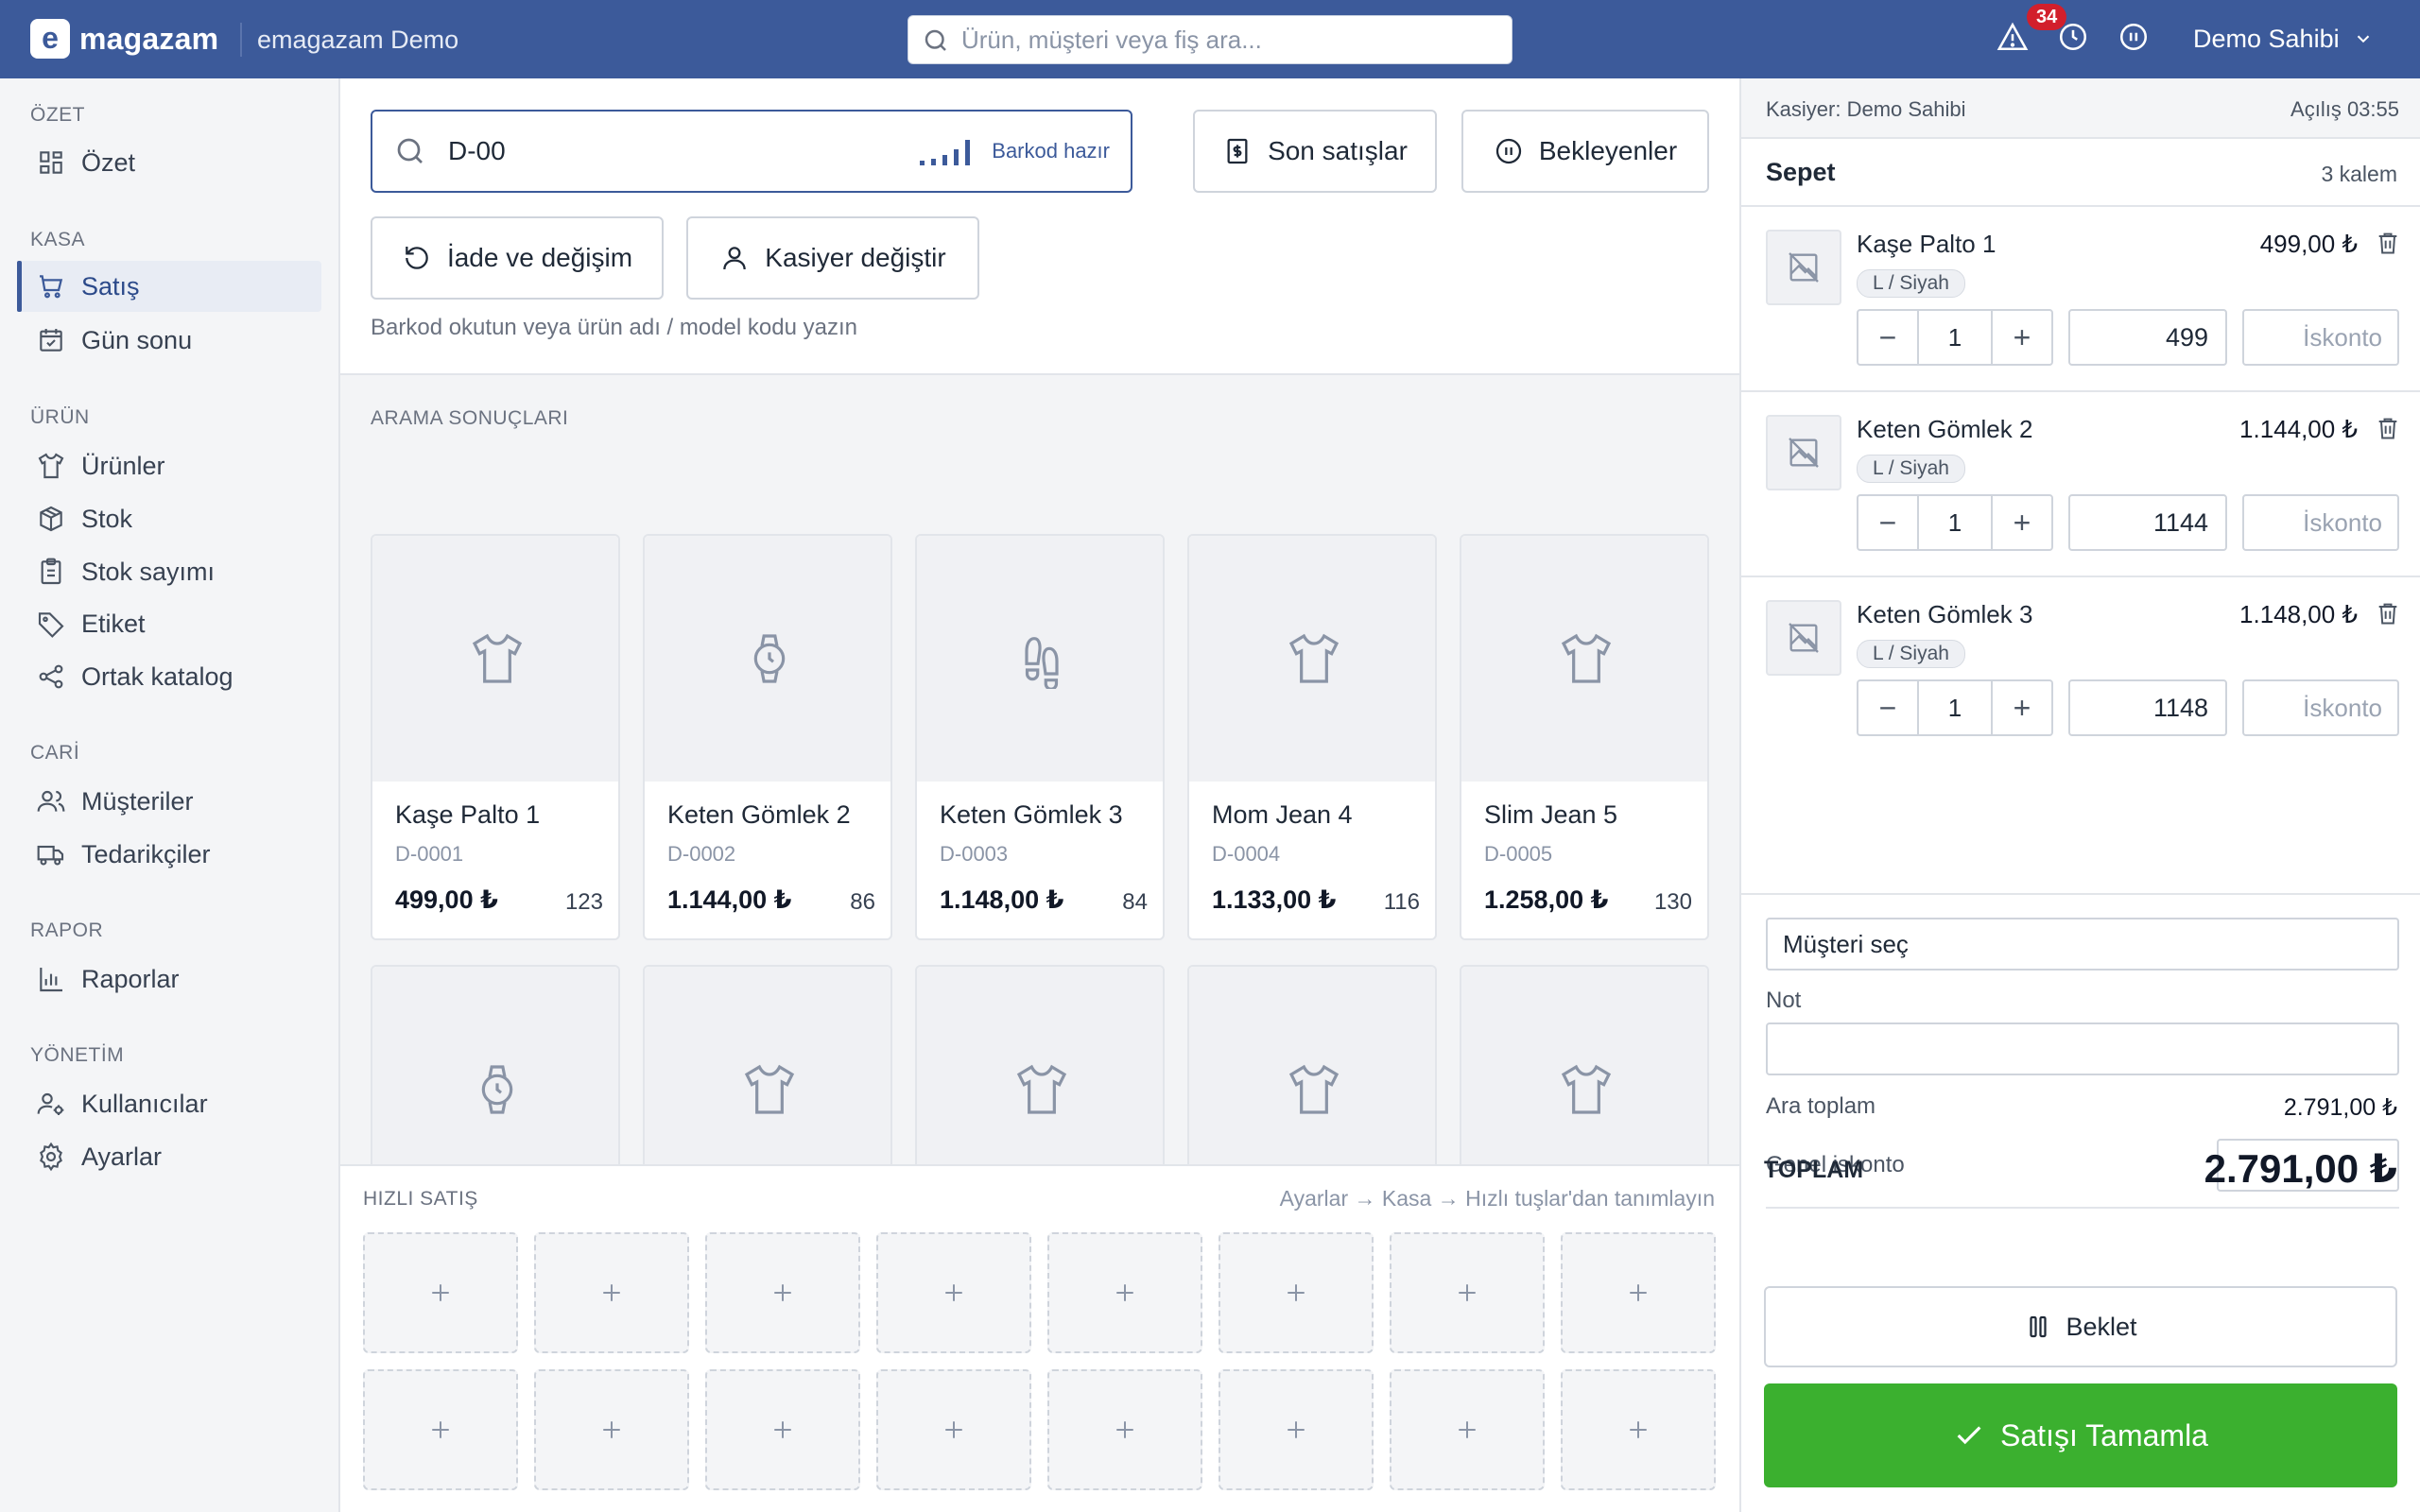  I want to click on unit-price-input: 499, so click(2147, 337).